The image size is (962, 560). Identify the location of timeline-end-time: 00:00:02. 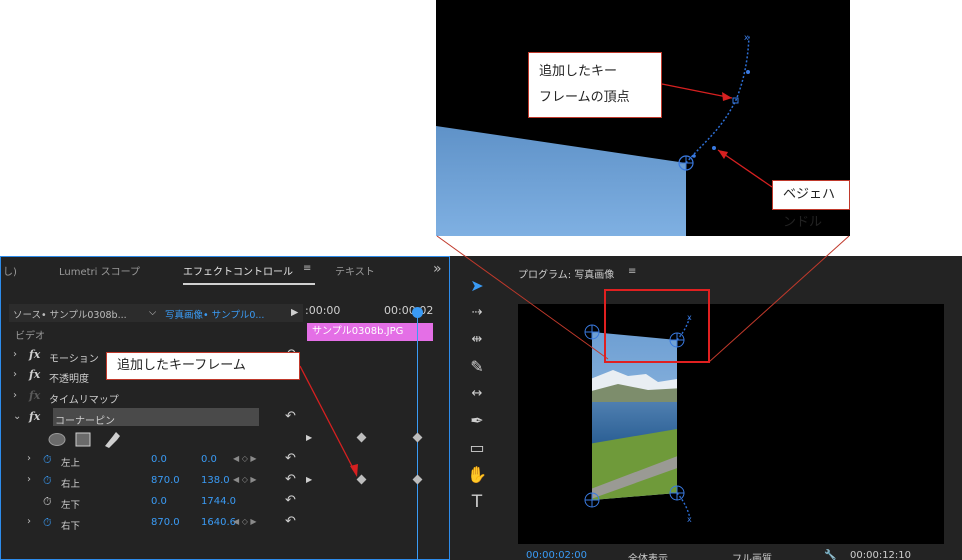
(409, 310).